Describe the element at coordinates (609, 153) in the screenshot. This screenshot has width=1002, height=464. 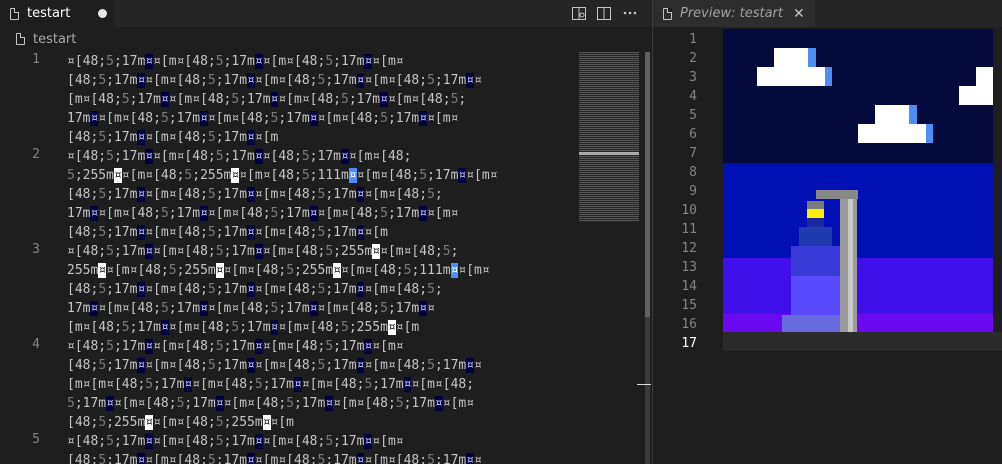
I see `minimap-viewport` at that location.